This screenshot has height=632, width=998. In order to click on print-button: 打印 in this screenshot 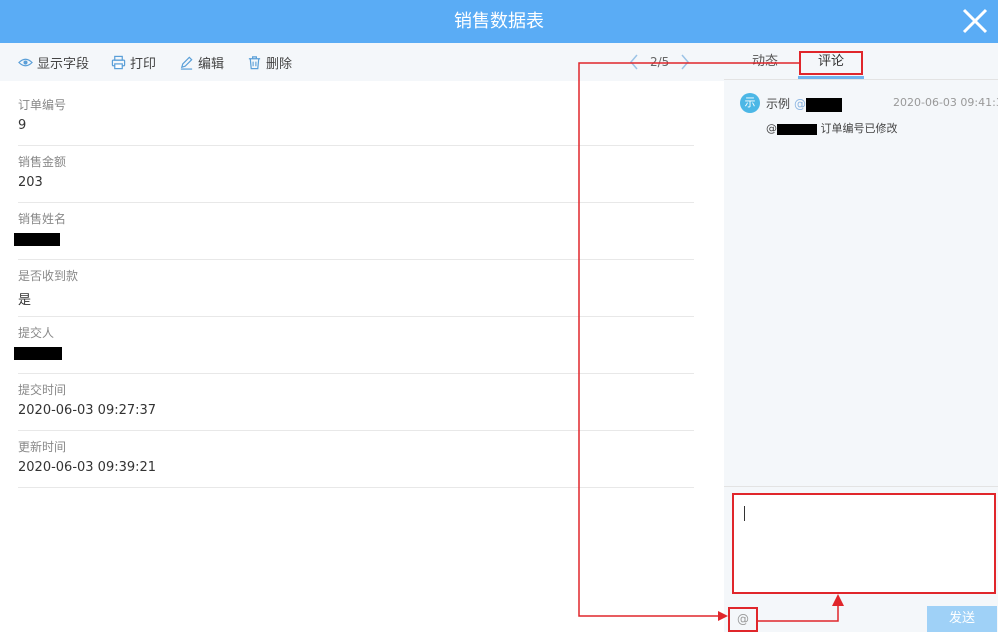, I will do `click(133, 62)`.